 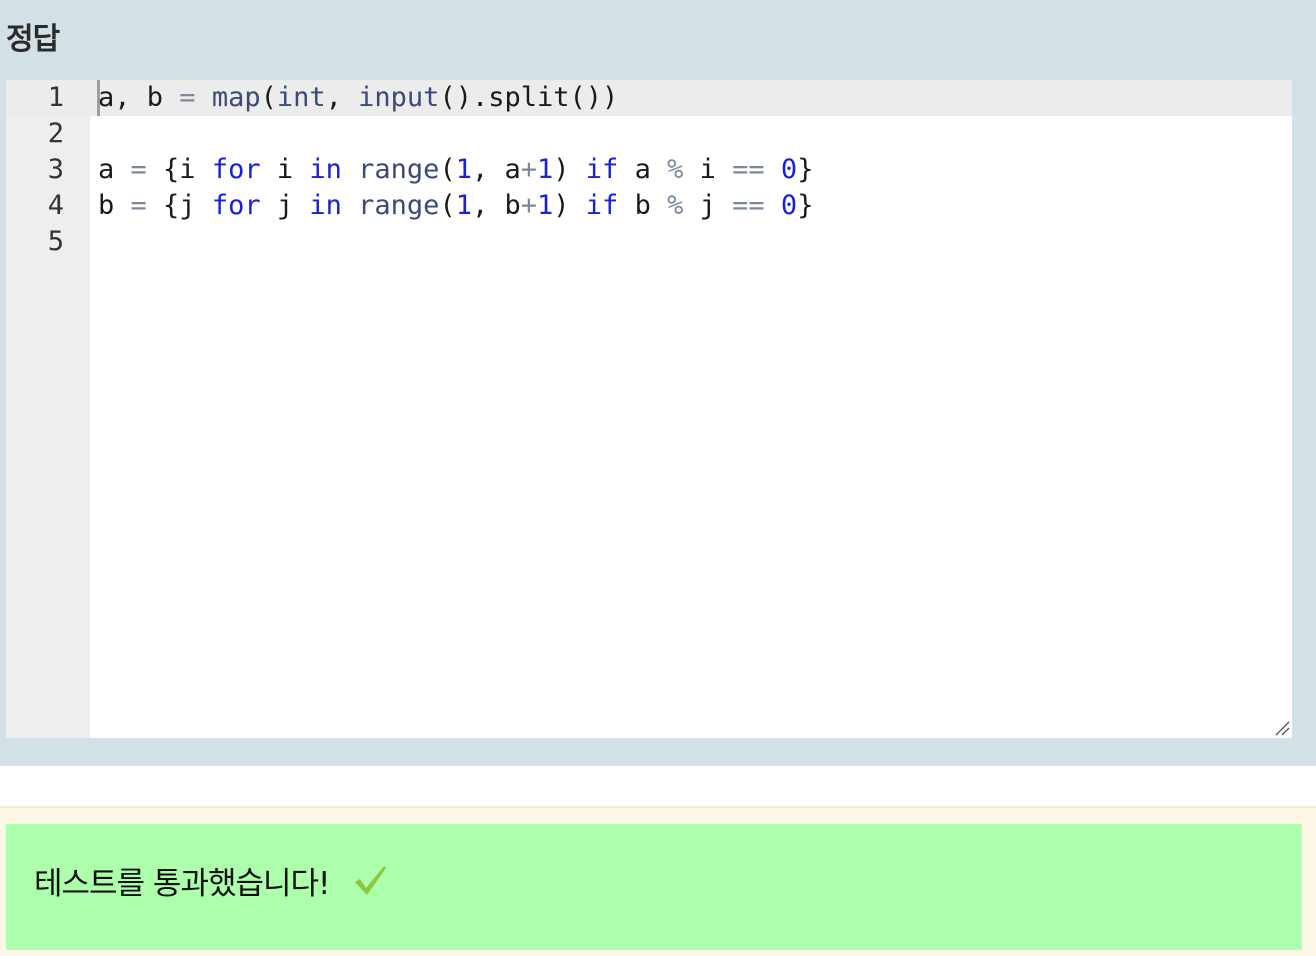 I want to click on code-token: input, so click(x=399, y=97).